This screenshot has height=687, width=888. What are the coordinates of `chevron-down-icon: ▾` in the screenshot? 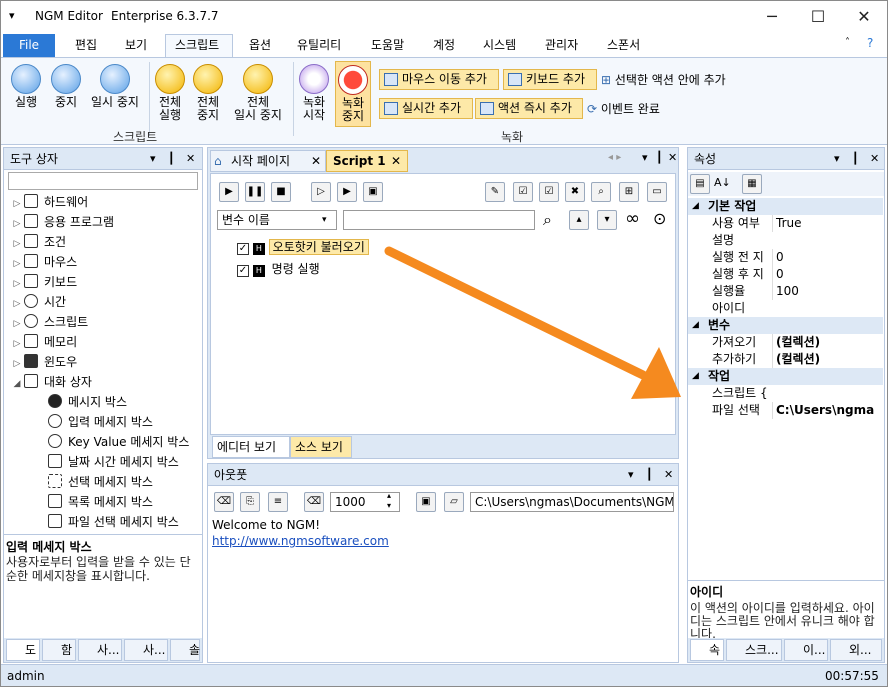 It's located at (324, 220).